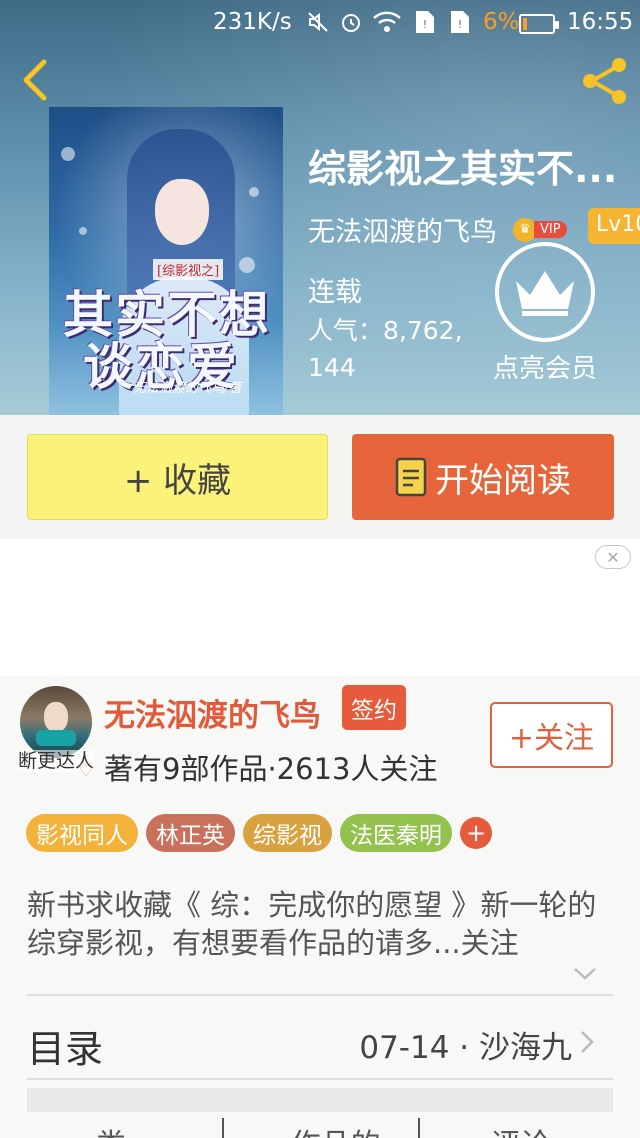  What do you see at coordinates (166, 261) in the screenshot?
I see `book-cover: [综影视之] 其实不想 谈恋爱 无法泅渡的飞鸟/著` at bounding box center [166, 261].